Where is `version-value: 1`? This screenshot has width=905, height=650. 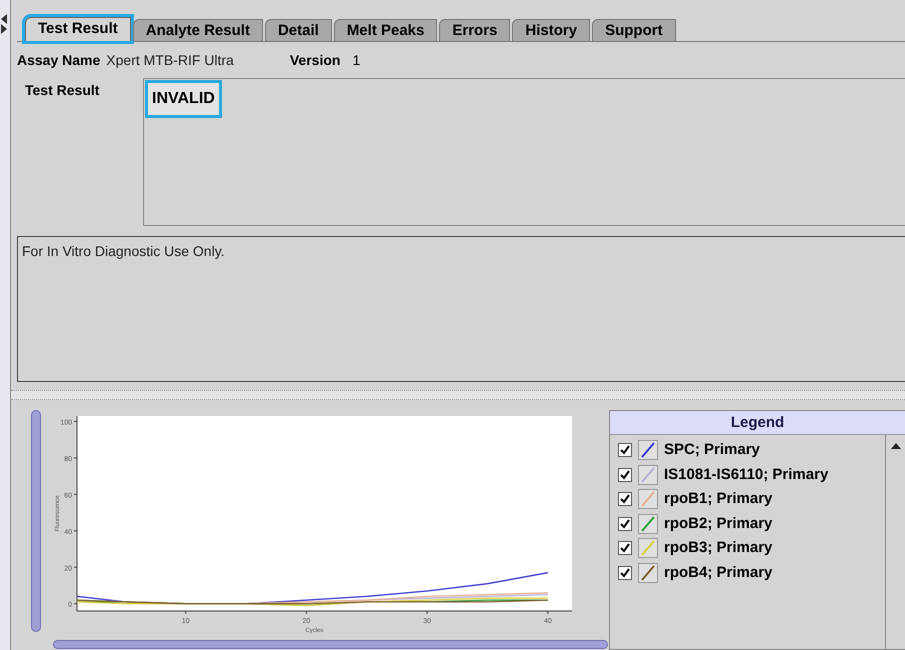
version-value: 1 is located at coordinates (356, 60).